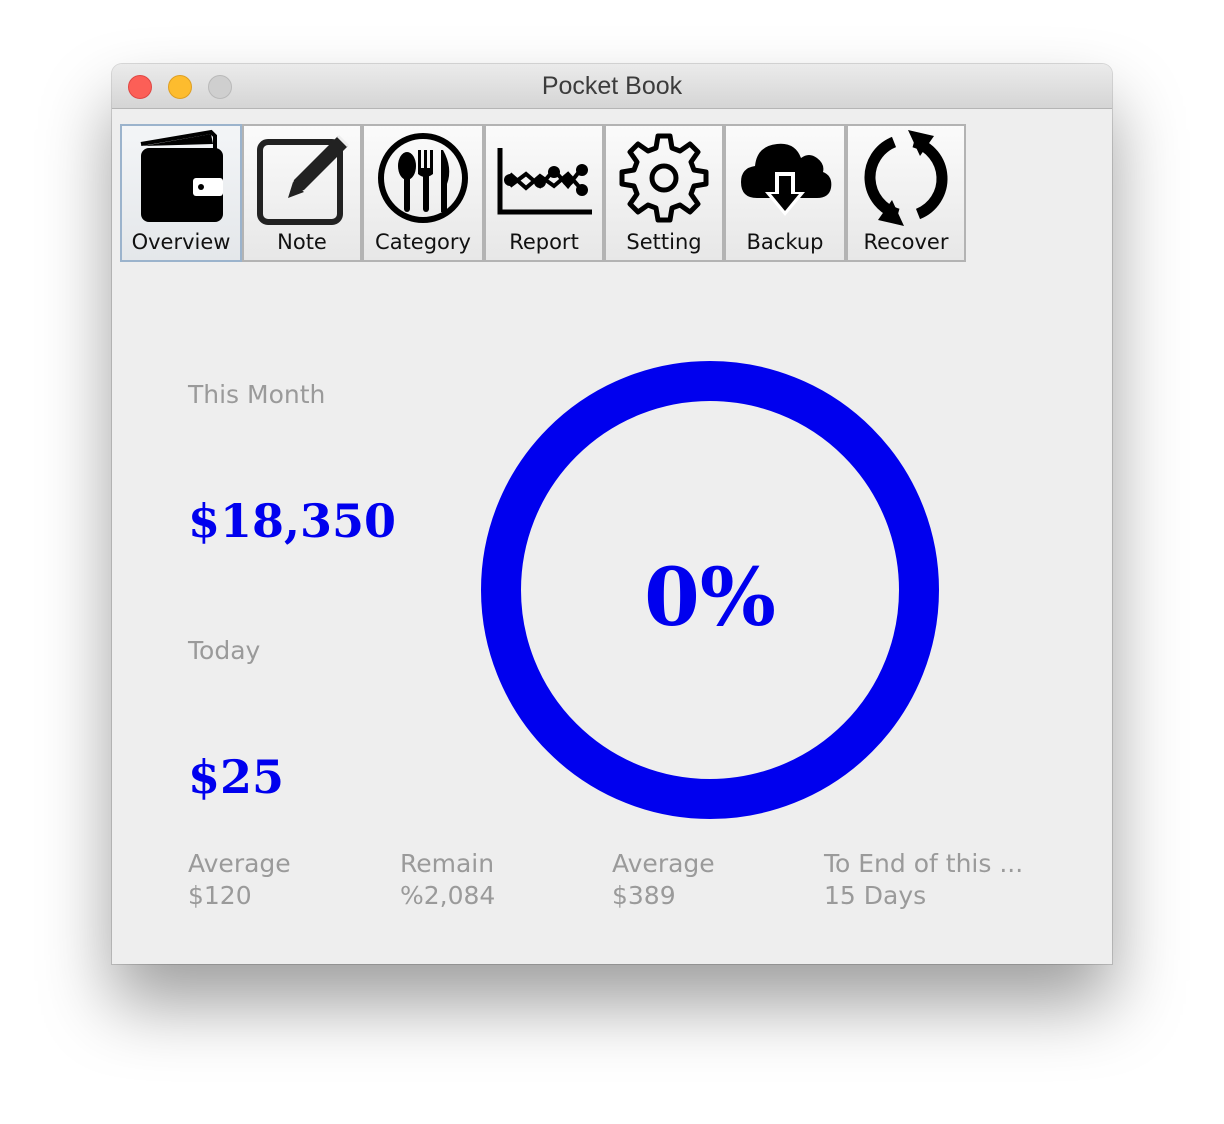 The image size is (1224, 1124). I want to click on edit-note-icon, so click(303, 179).